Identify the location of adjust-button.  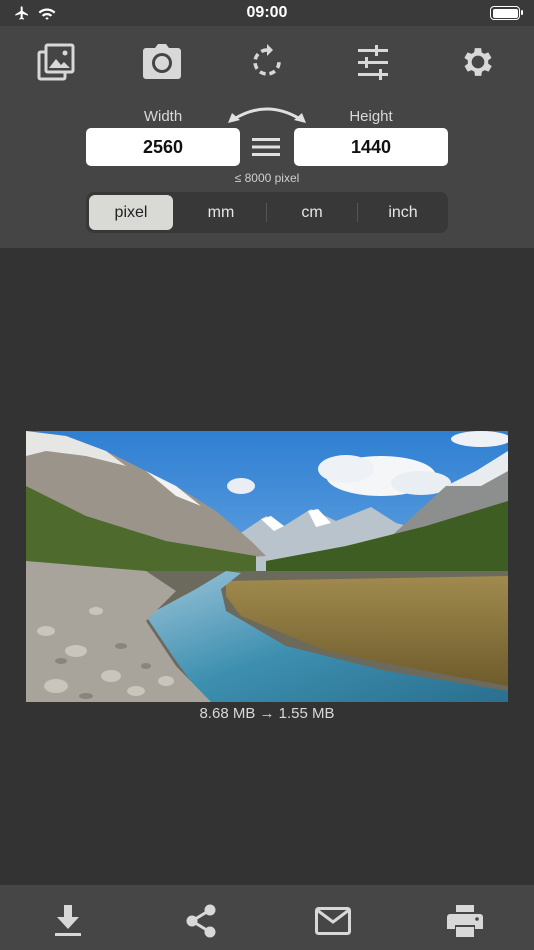
(373, 62).